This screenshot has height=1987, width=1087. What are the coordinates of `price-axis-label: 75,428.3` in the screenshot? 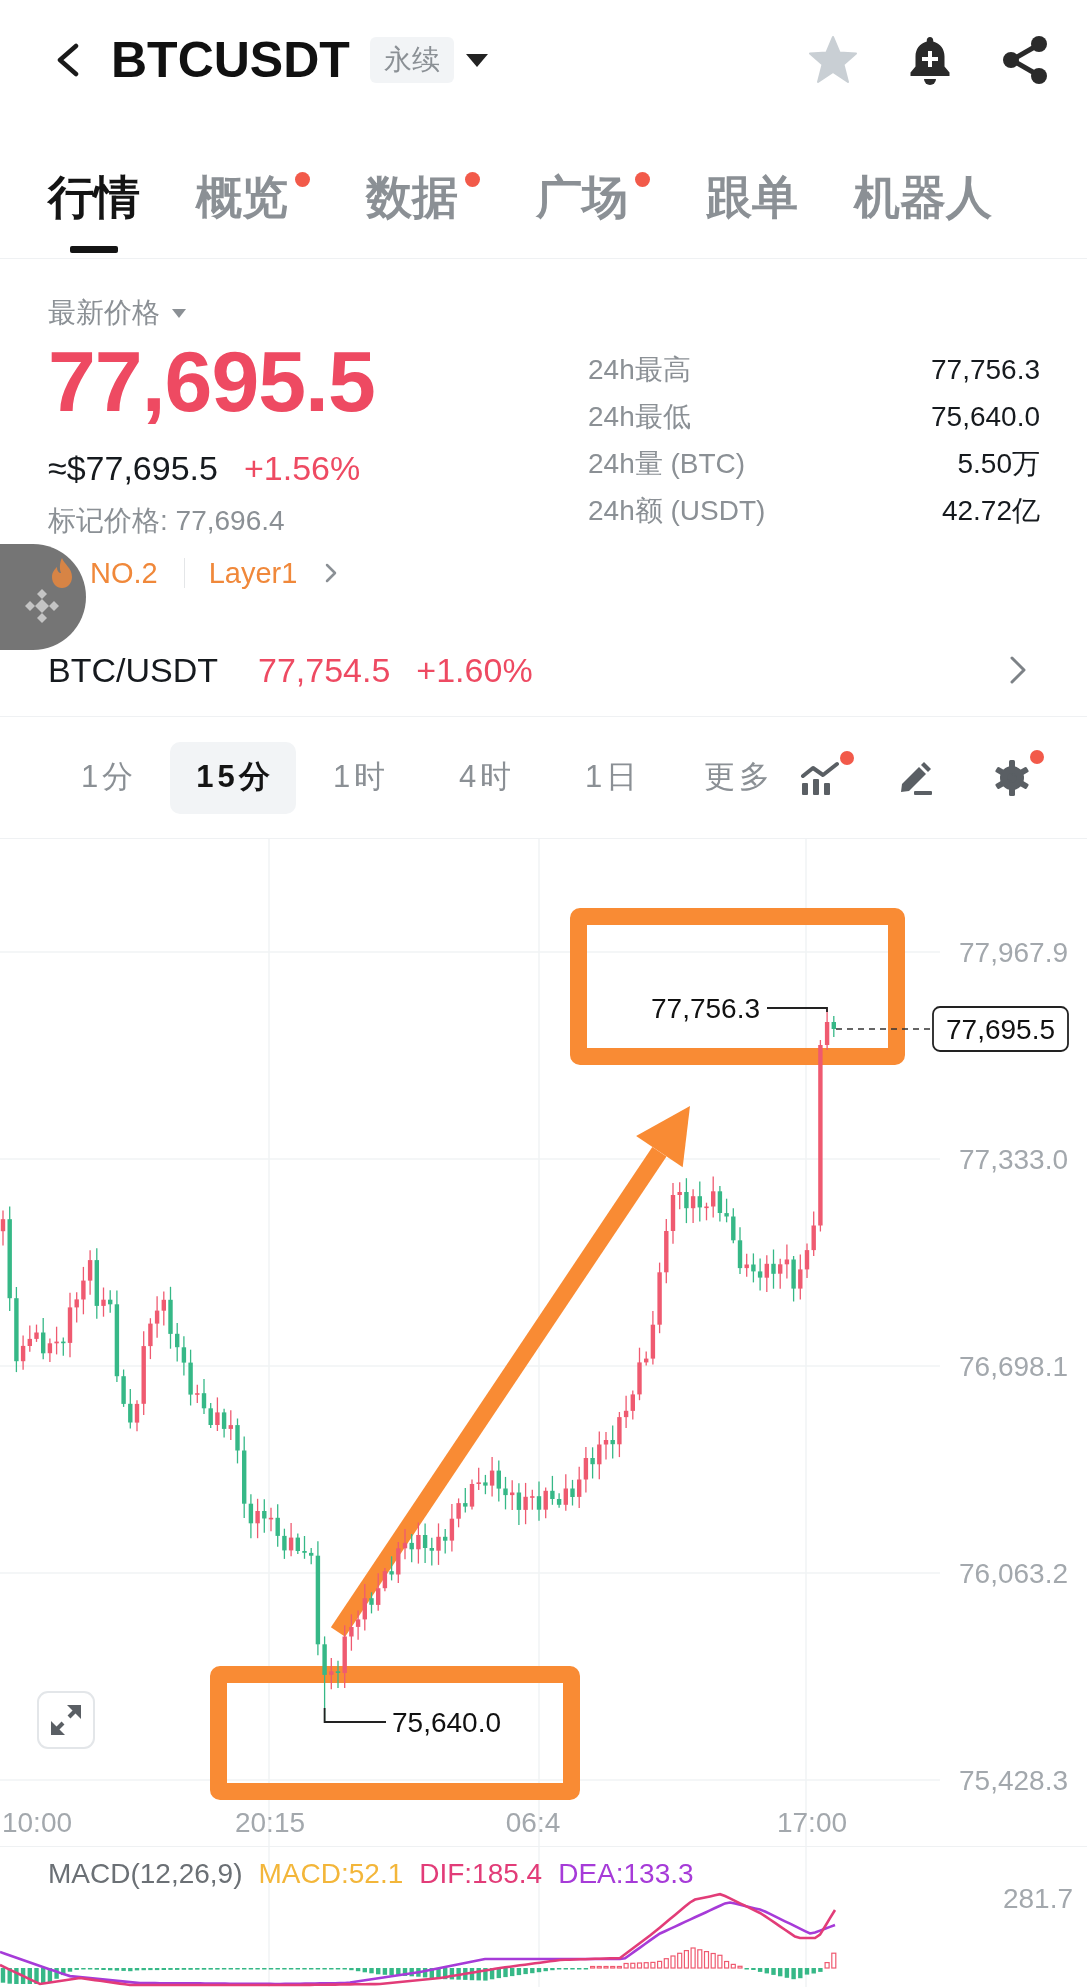 It's located at (1013, 1780).